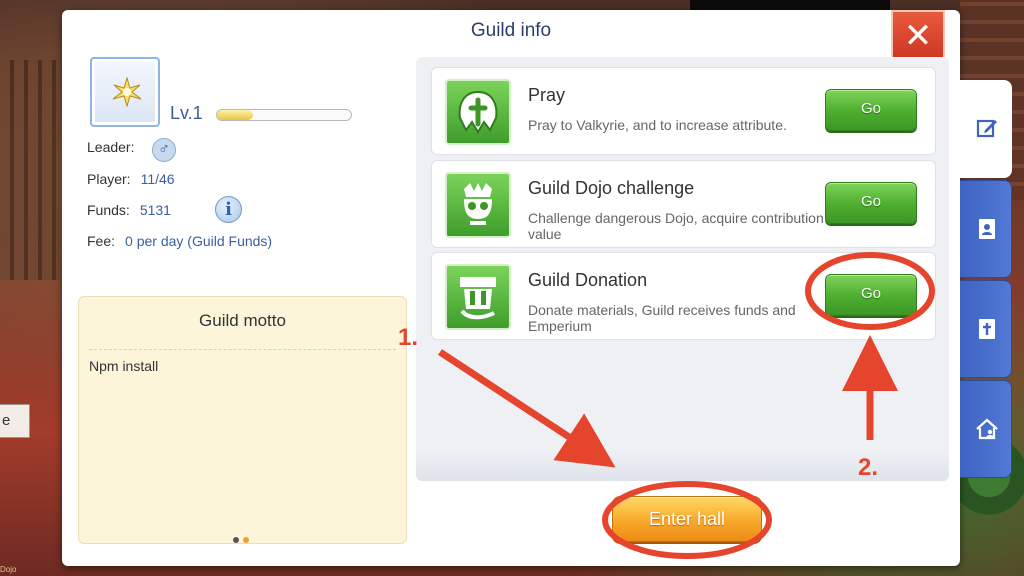 Image resolution: width=1024 pixels, height=576 pixels. I want to click on guild-emblem, so click(125, 92).